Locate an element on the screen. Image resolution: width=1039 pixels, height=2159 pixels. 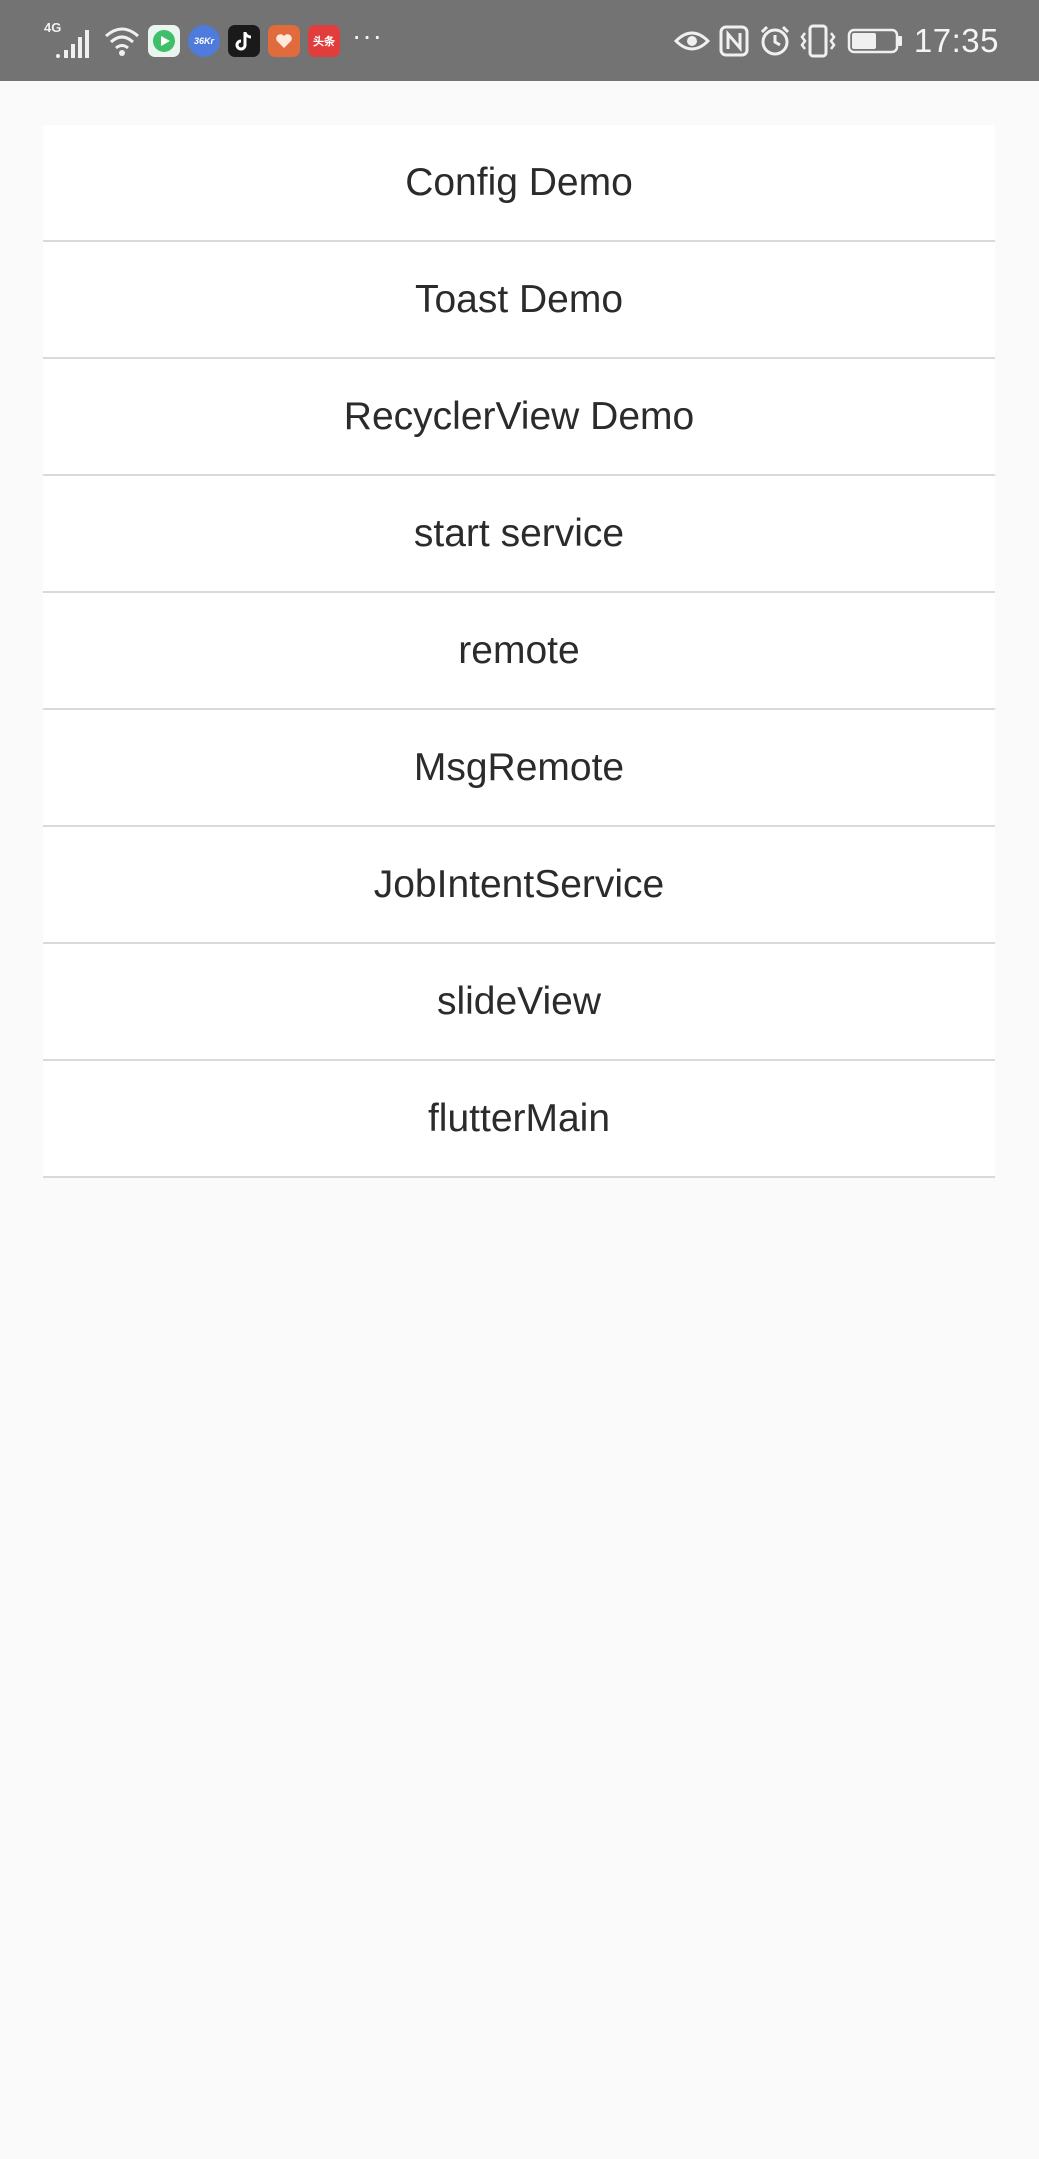
more-notifications-icon: ··· is located at coordinates (367, 35).